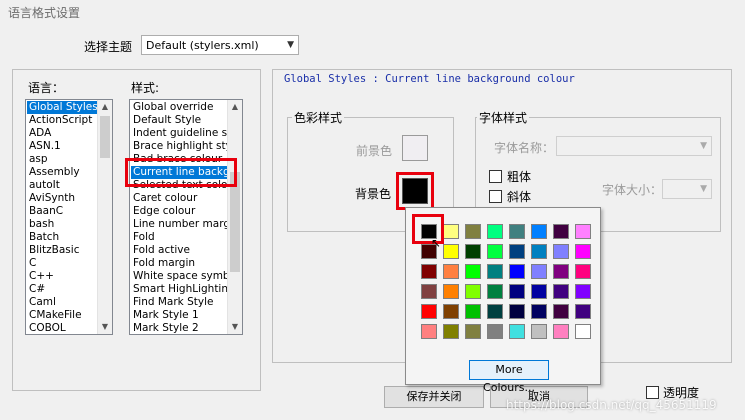 This screenshot has width=745, height=420. Describe the element at coordinates (62, 120) in the screenshot. I see `language-item: ActionScript` at that location.